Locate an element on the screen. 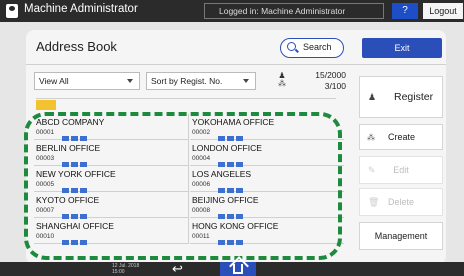  address-entry: NEW YORK OFFICE 00005 is located at coordinates (111, 179).